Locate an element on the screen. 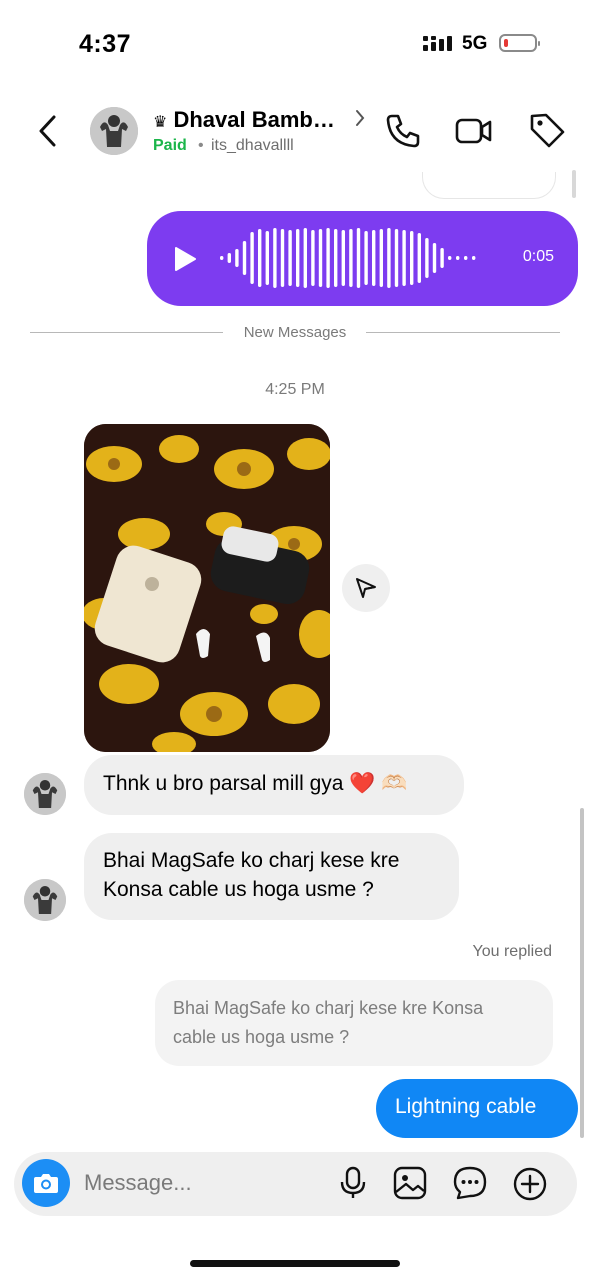 This screenshot has height=1280, width=590. quote-line-2: cable us hoga usme ? is located at coordinates (261, 1037).